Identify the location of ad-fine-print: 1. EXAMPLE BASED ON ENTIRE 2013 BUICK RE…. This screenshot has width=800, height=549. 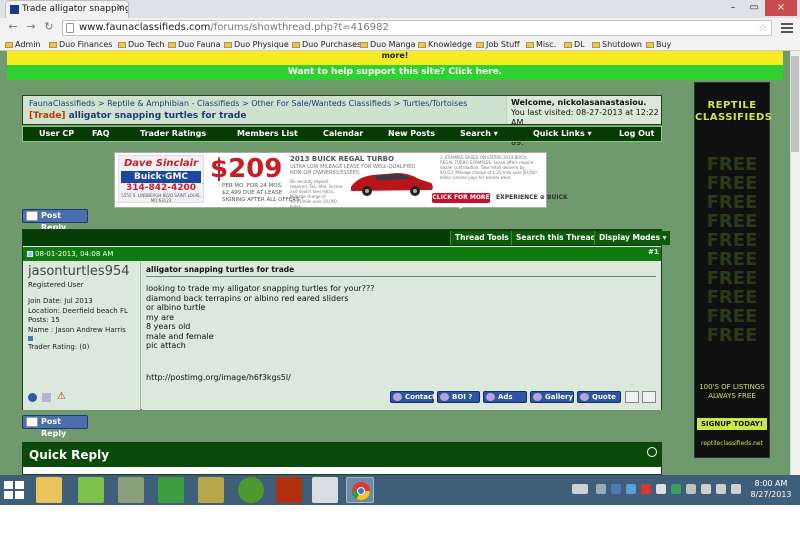
(488, 167).